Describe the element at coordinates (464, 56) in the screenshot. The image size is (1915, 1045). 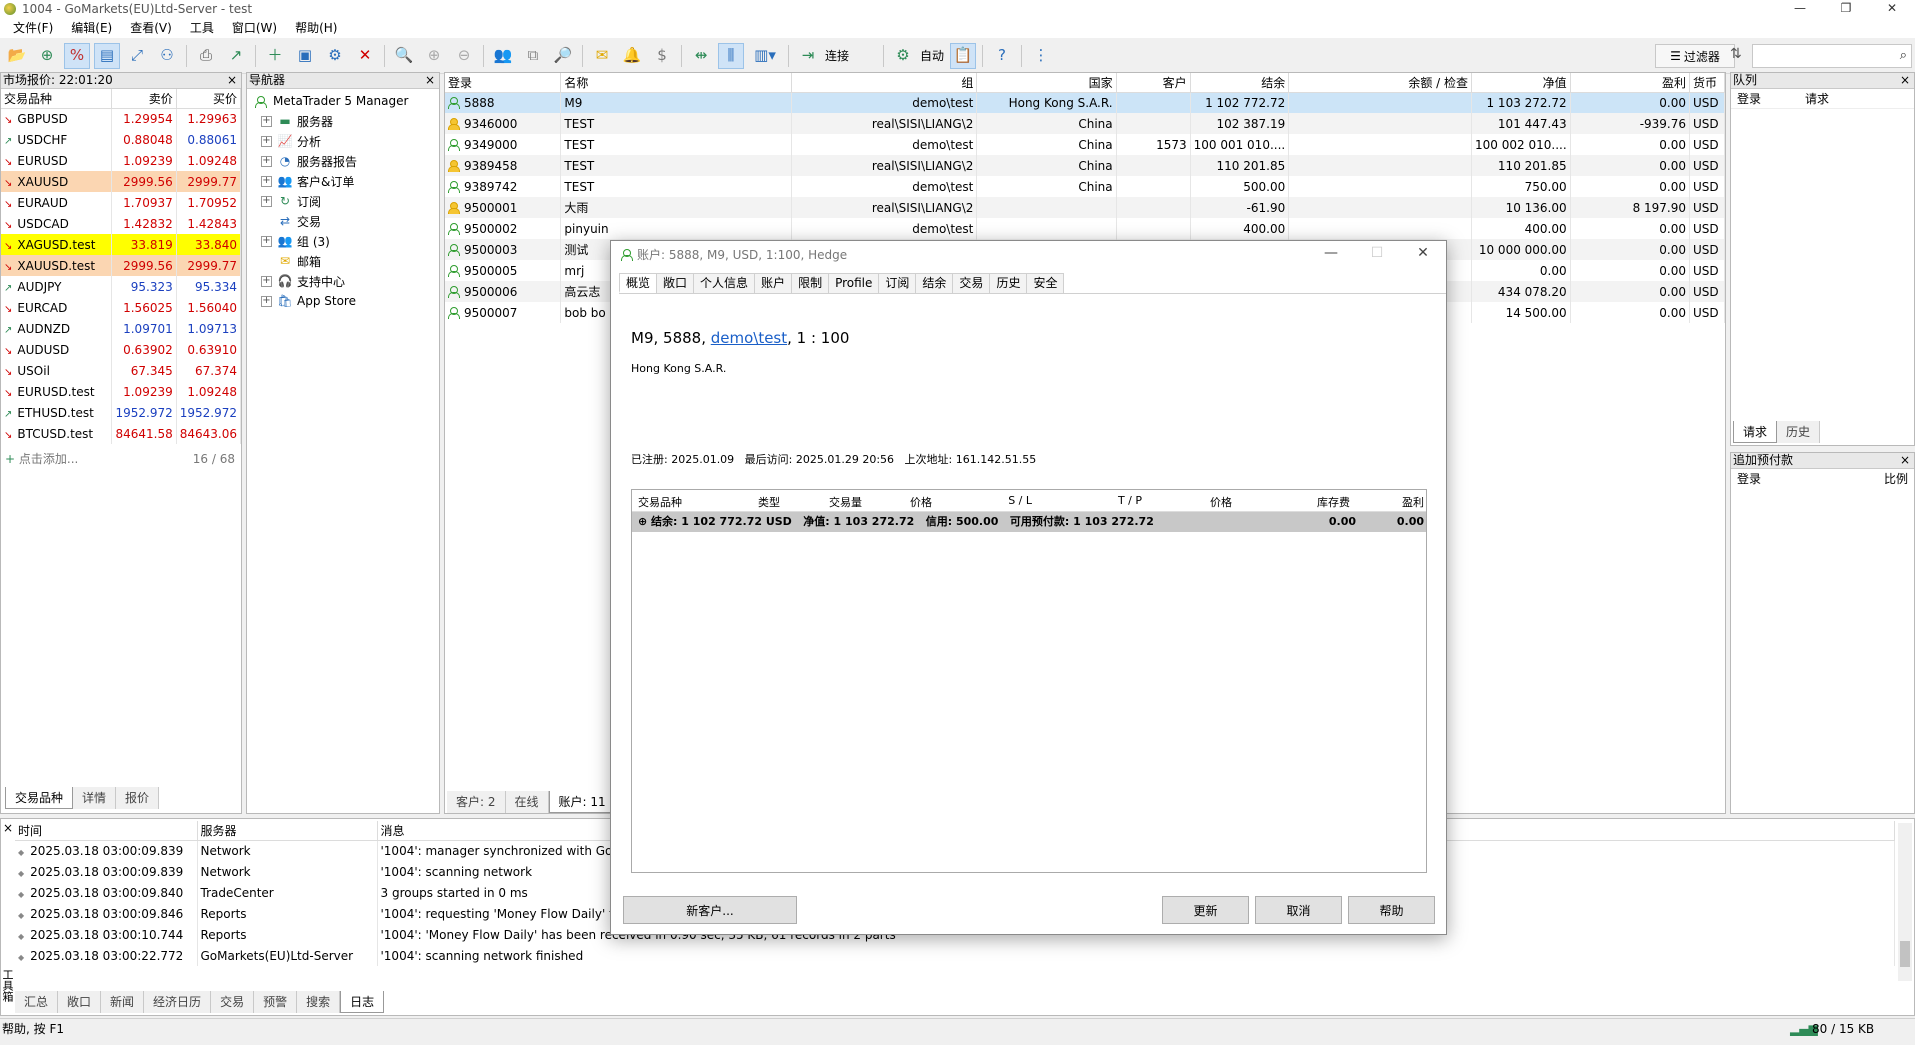
I see `zoom-out-icon: ⊖` at that location.